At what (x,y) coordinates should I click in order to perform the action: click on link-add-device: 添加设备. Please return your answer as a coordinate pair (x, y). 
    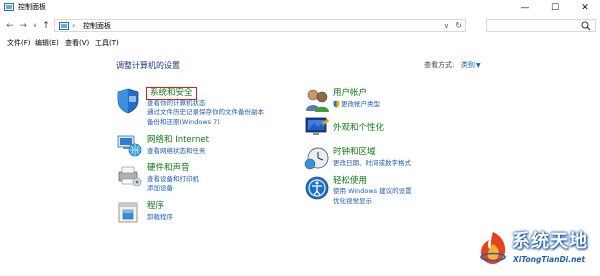
    Looking at the image, I should click on (160, 188).